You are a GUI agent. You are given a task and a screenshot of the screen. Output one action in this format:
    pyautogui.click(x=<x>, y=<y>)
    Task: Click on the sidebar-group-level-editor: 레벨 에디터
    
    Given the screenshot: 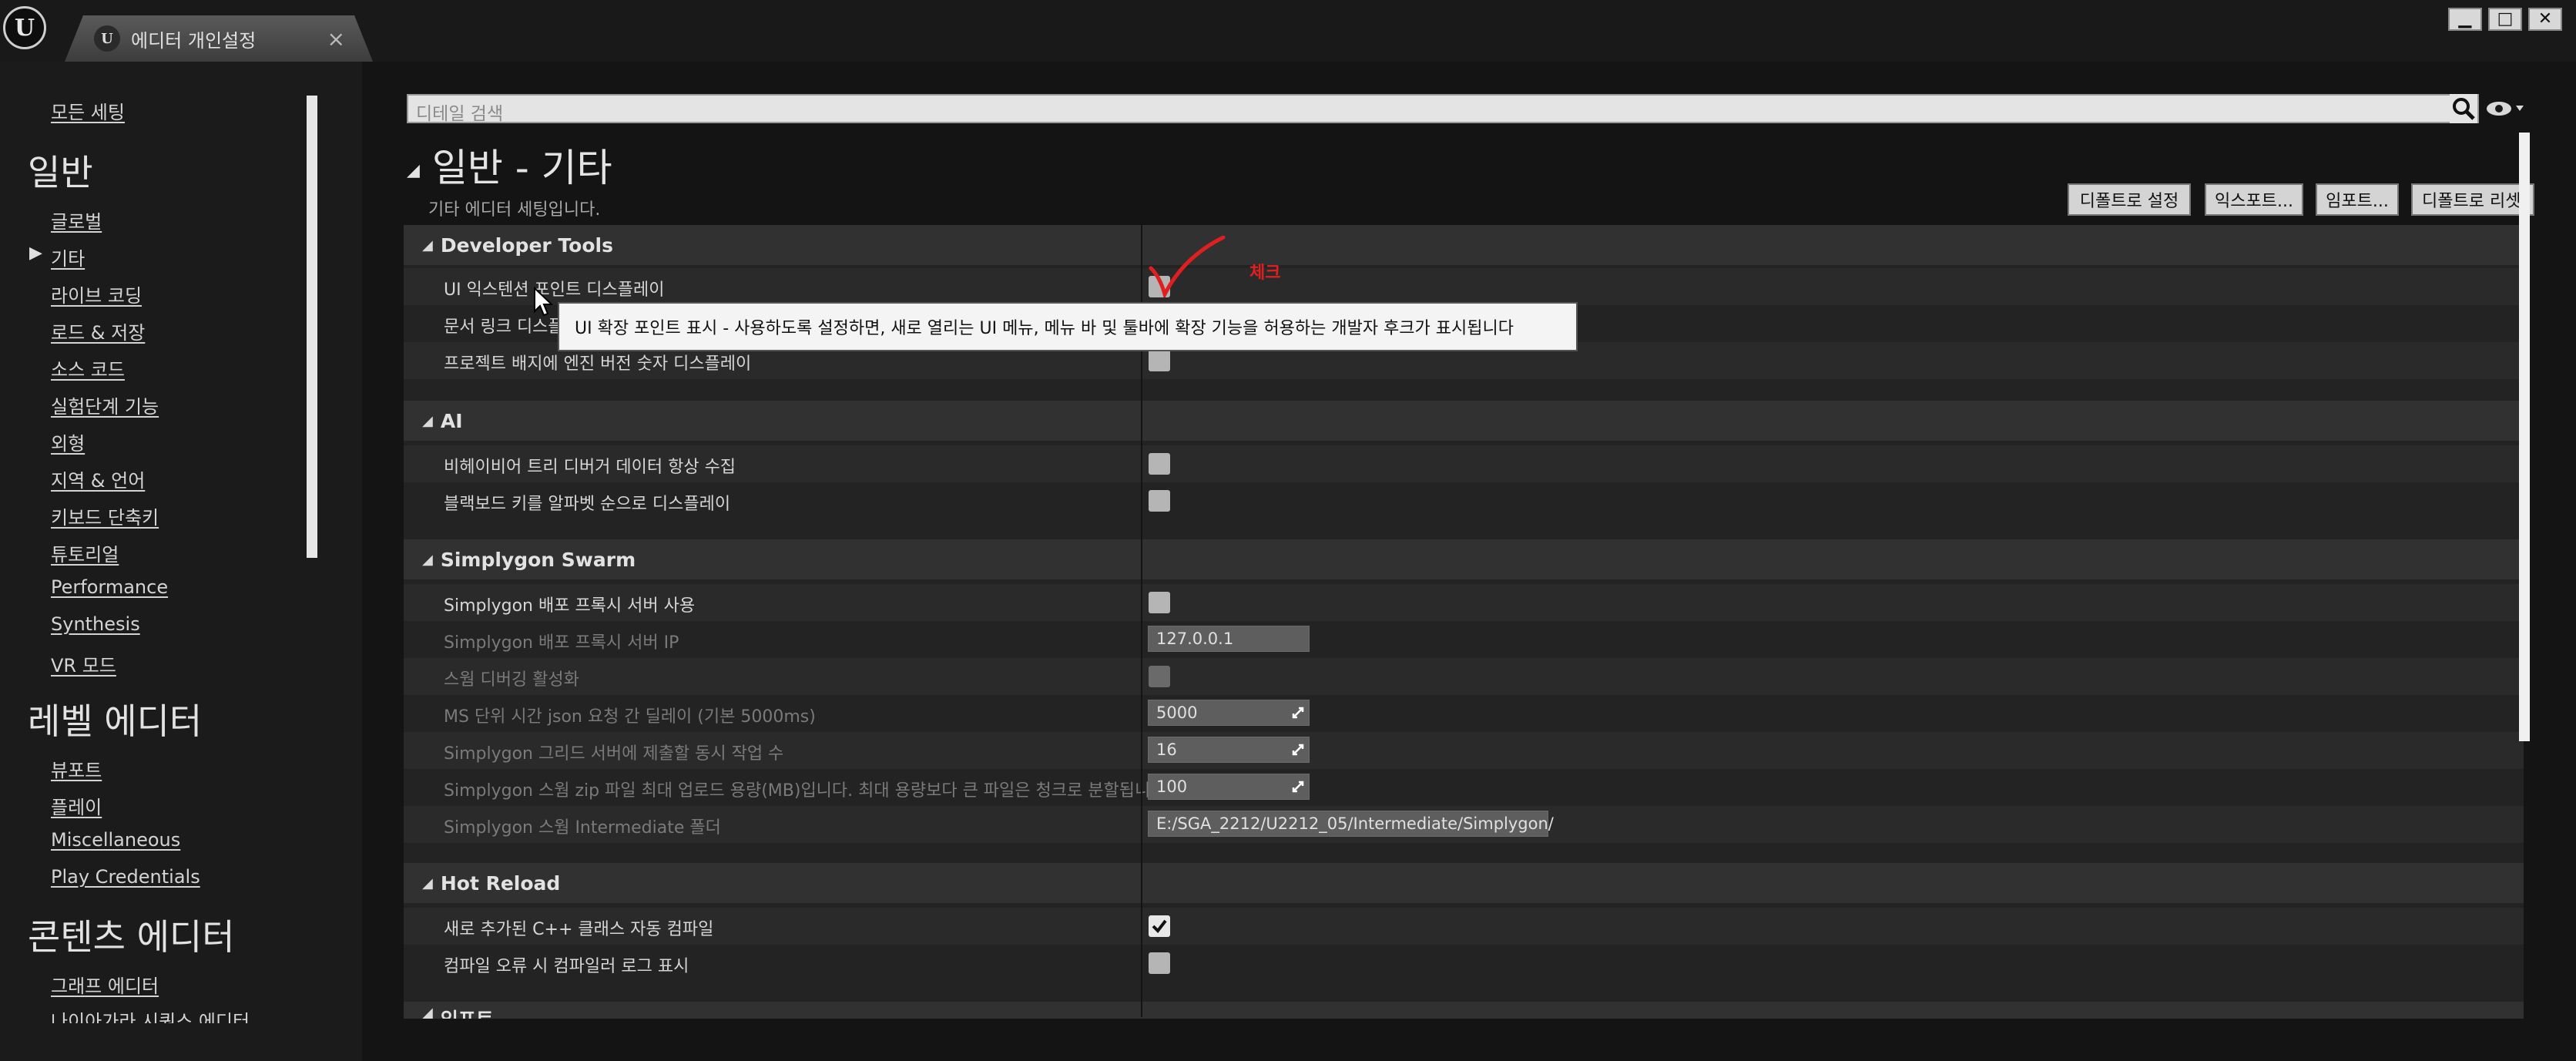 What is the action you would take?
    pyautogui.click(x=115, y=721)
    